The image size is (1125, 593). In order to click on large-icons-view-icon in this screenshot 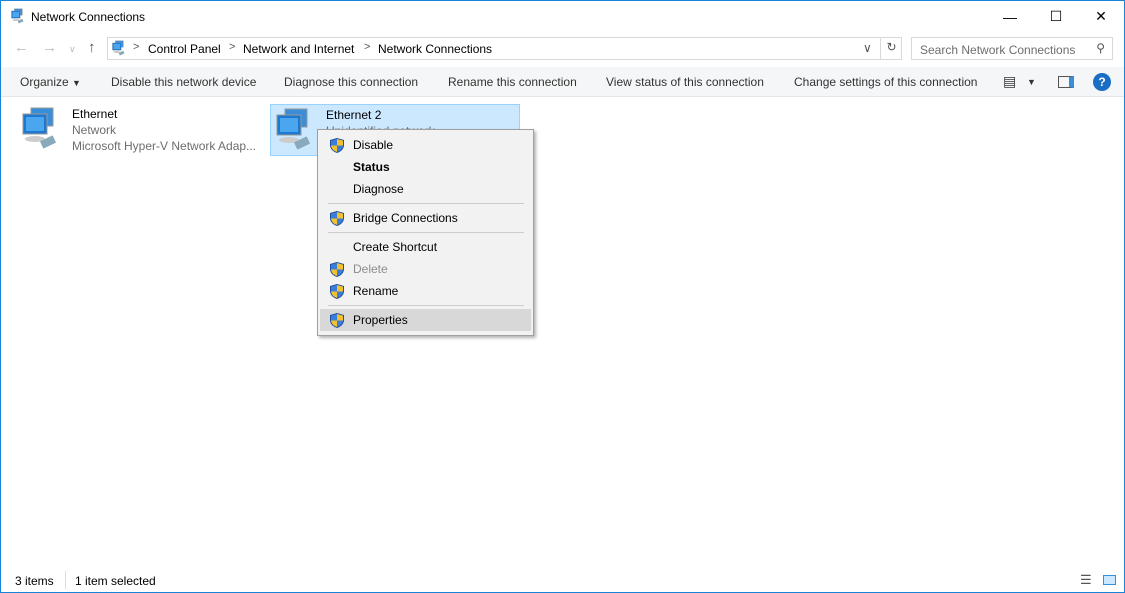, I will do `click(1109, 580)`.